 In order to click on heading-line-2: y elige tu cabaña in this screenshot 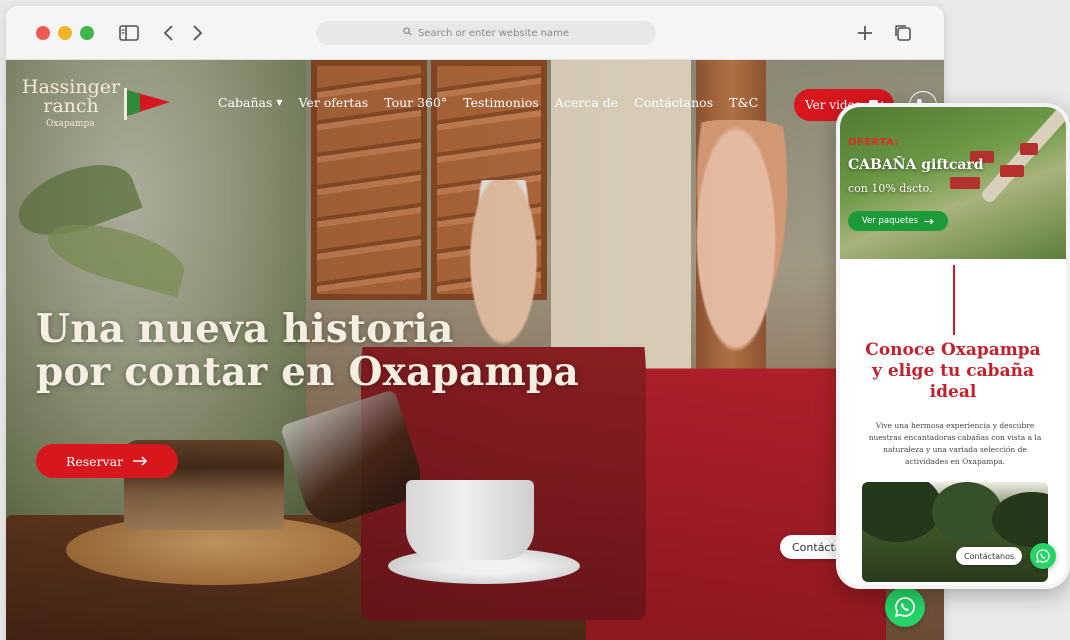, I will do `click(953, 371)`.